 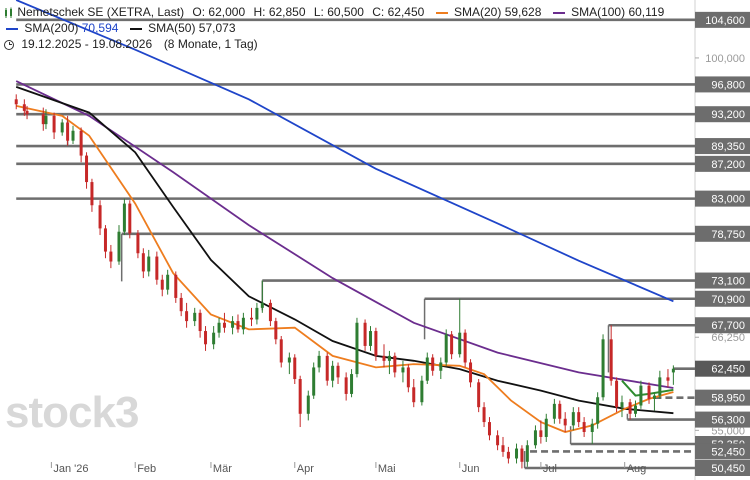 I want to click on sma100-value: 60,119, so click(x=646, y=12).